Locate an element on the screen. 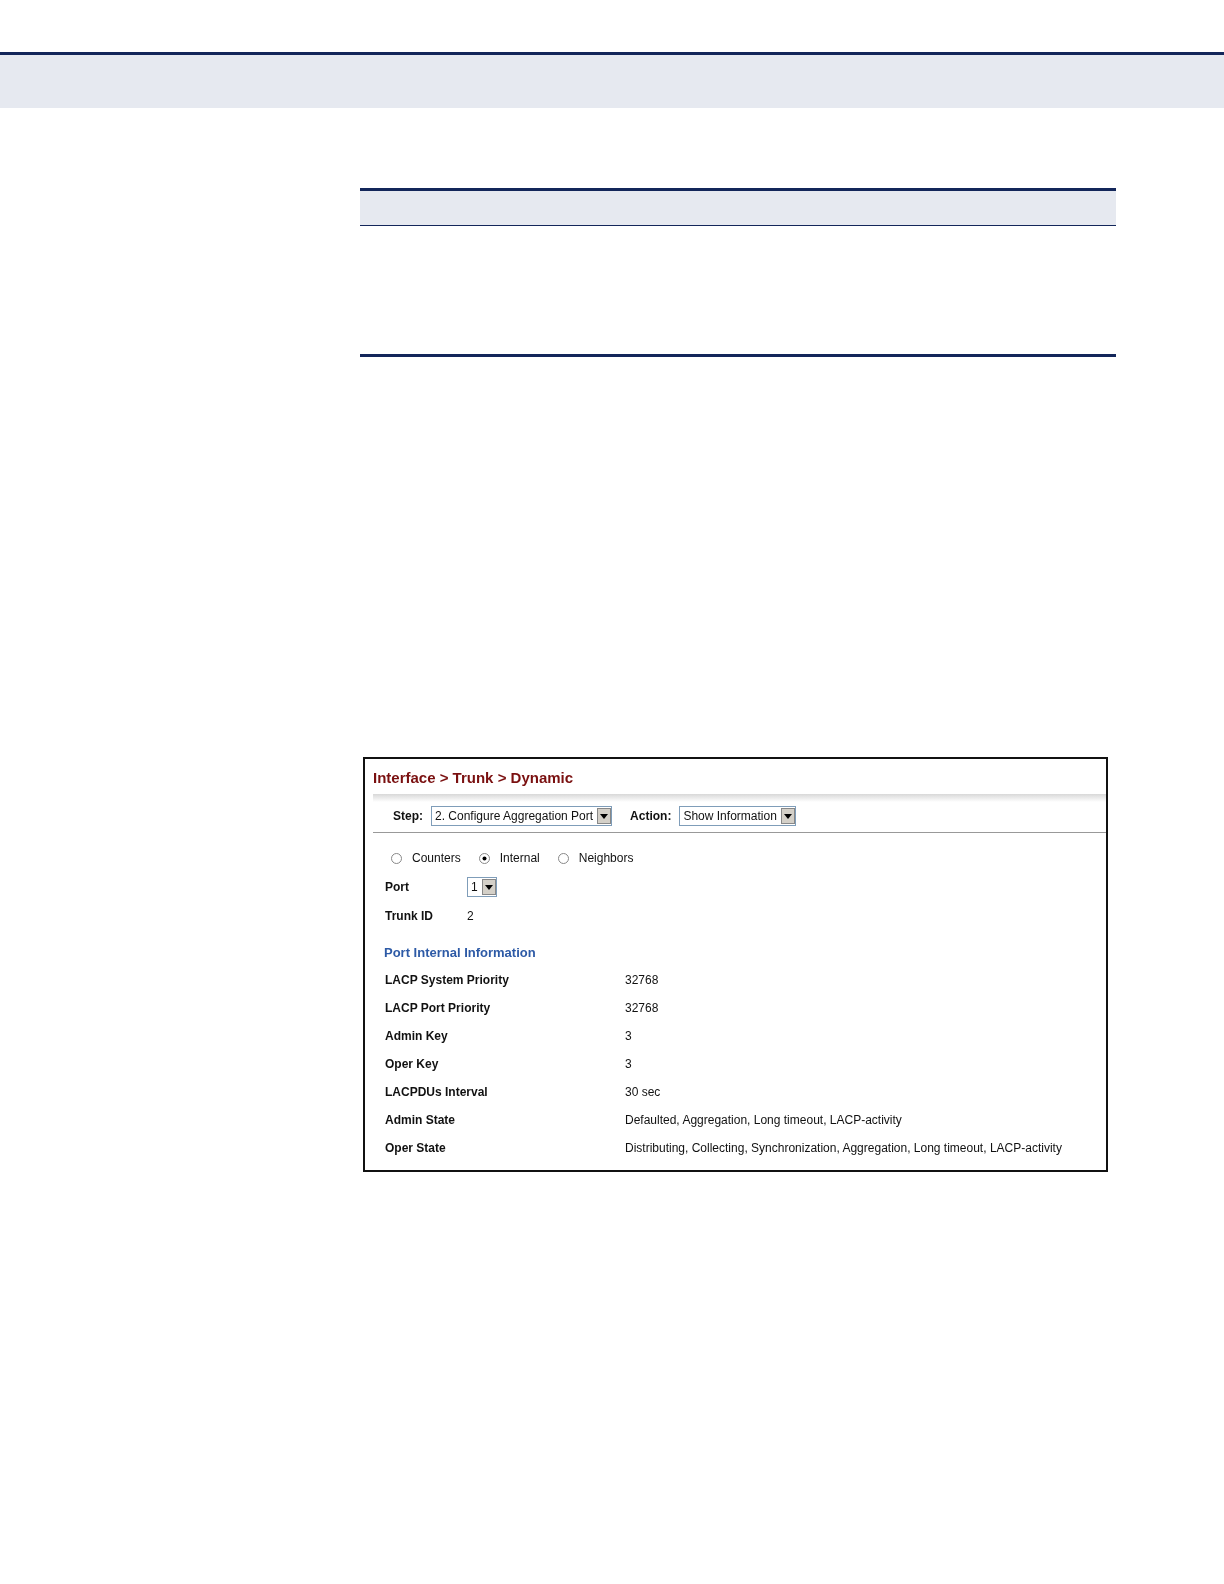 The width and height of the screenshot is (1224, 1584). field-label: Admin Key is located at coordinates (417, 1036).